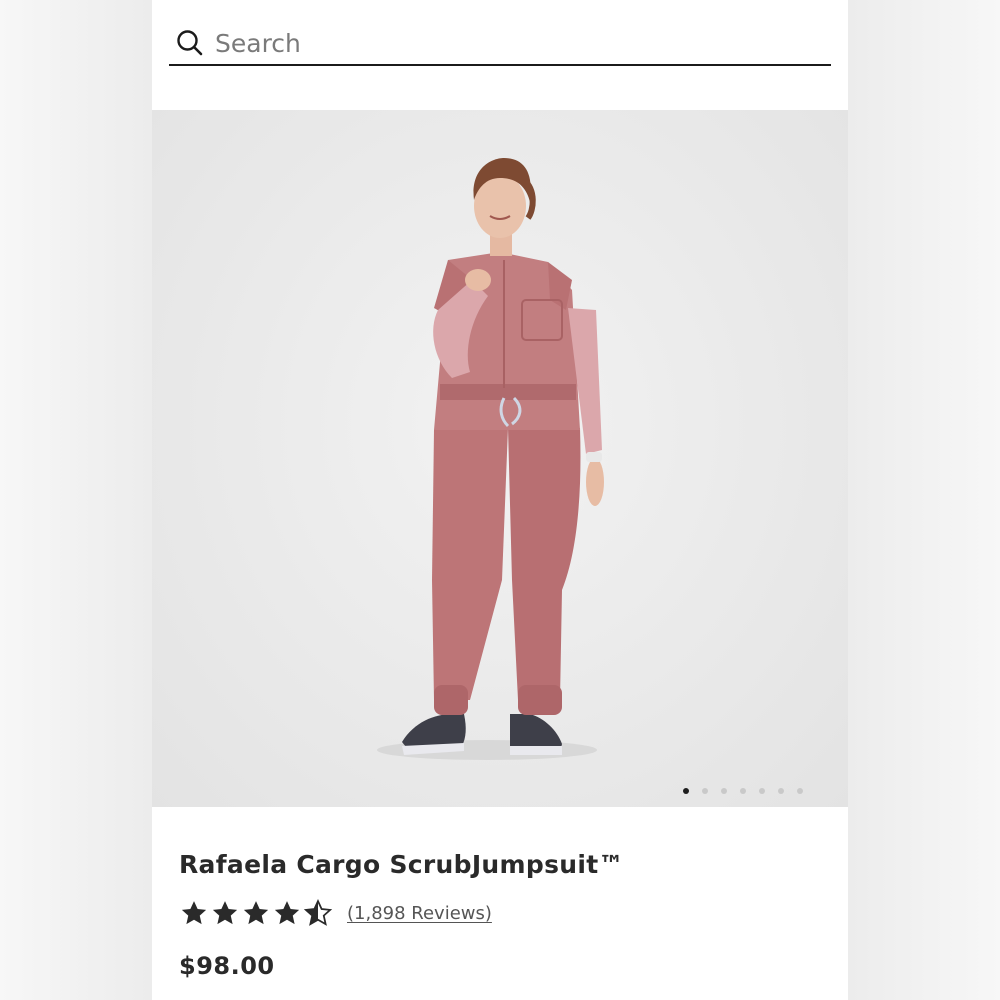 Image resolution: width=1000 pixels, height=1000 pixels. What do you see at coordinates (419, 913) in the screenshot?
I see `reviews-link: (1,898 Reviews)` at bounding box center [419, 913].